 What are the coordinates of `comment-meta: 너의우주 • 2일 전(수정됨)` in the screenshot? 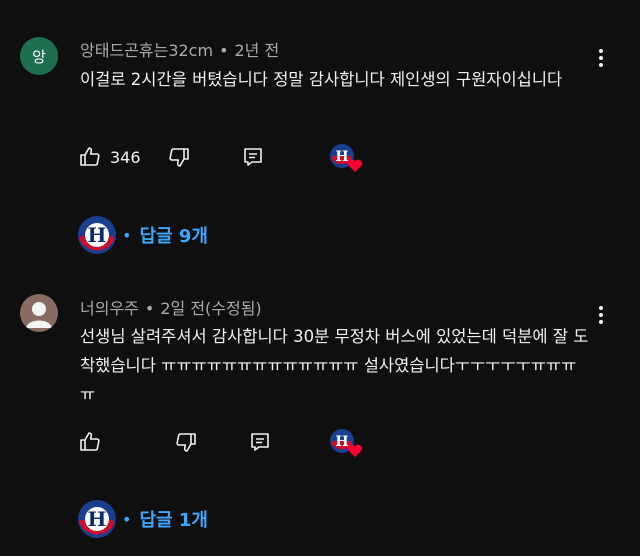 It's located at (171, 307).